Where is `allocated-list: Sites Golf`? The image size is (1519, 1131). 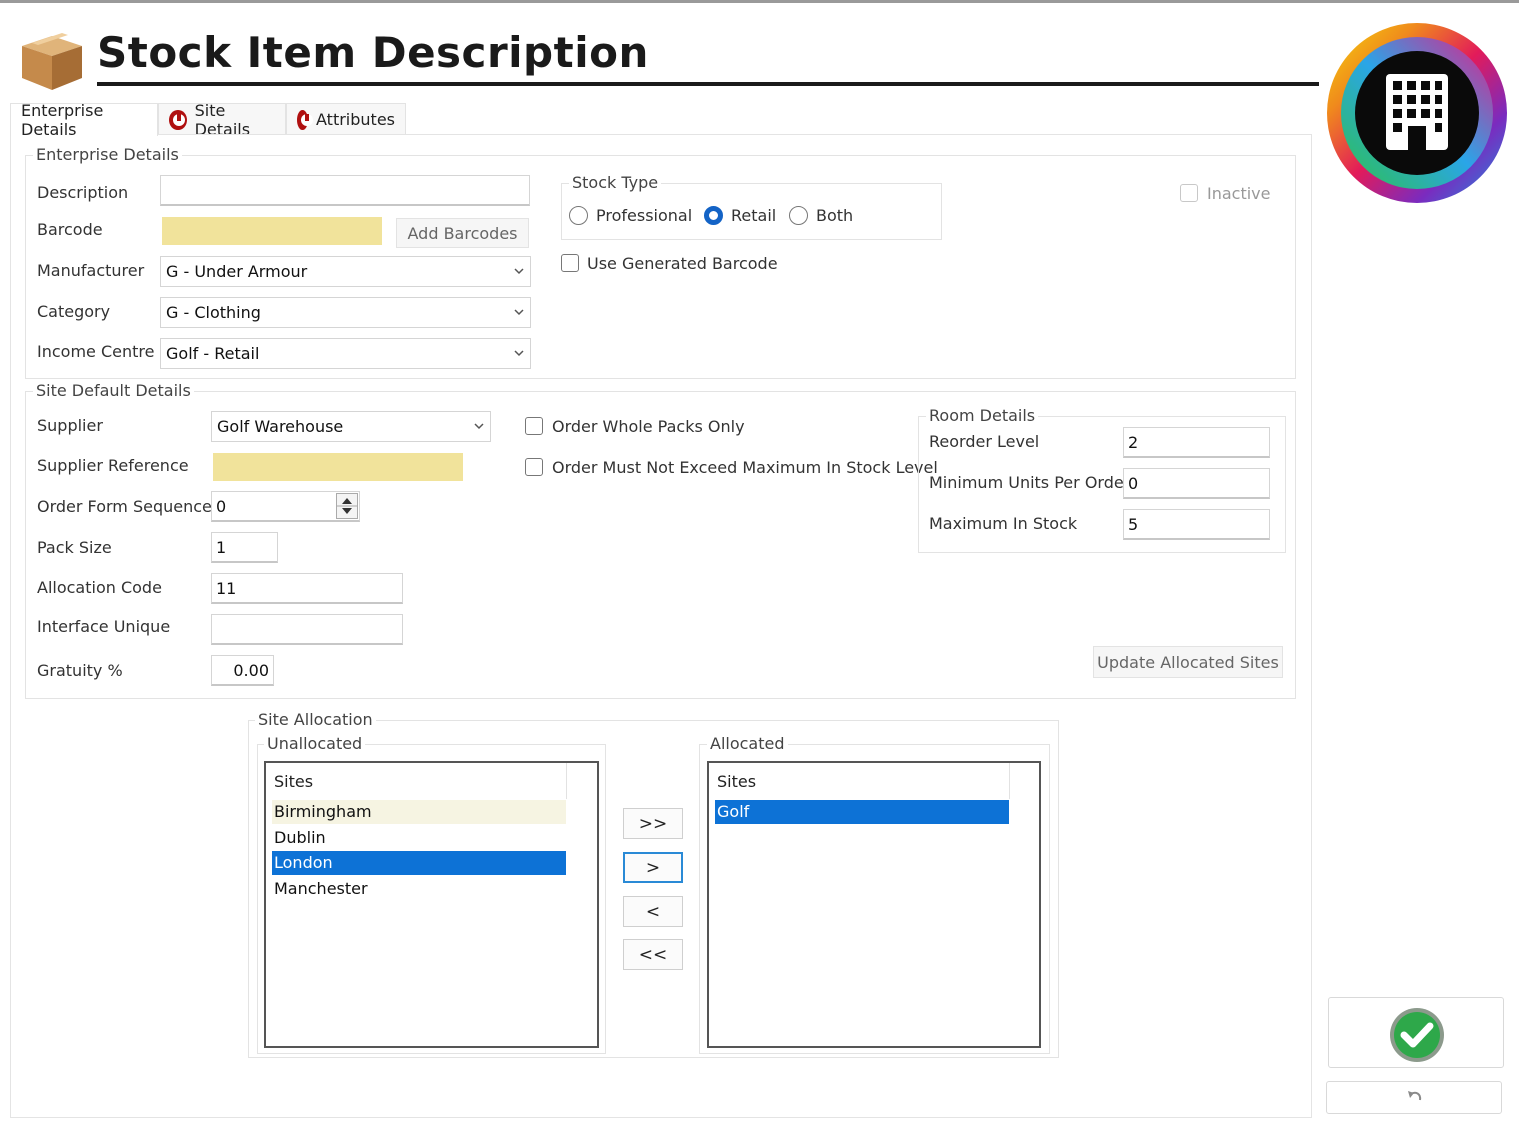 allocated-list: Sites Golf is located at coordinates (874, 904).